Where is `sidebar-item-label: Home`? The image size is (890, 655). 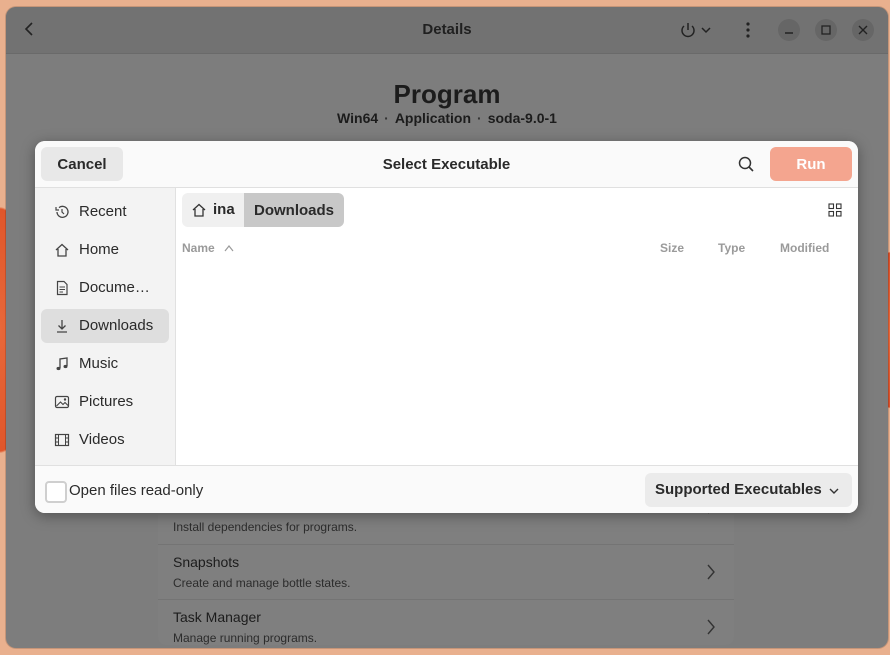
sidebar-item-label: Home is located at coordinates (99, 249).